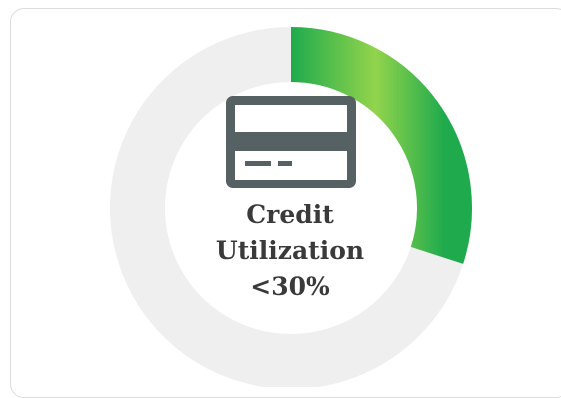  What do you see at coordinates (290, 214) in the screenshot?
I see `title-line-credit: Credit` at bounding box center [290, 214].